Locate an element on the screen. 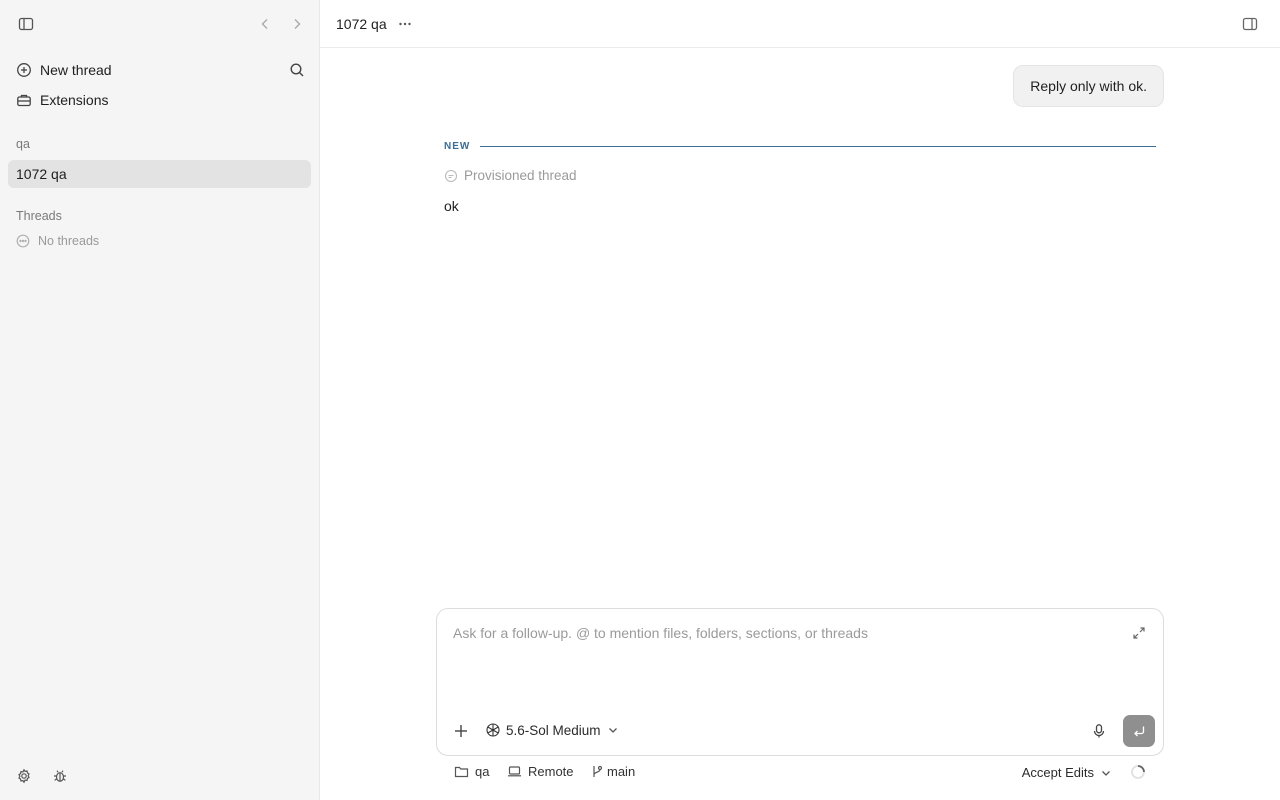 The height and width of the screenshot is (800, 1280). expand-icon is located at coordinates (1139, 633).